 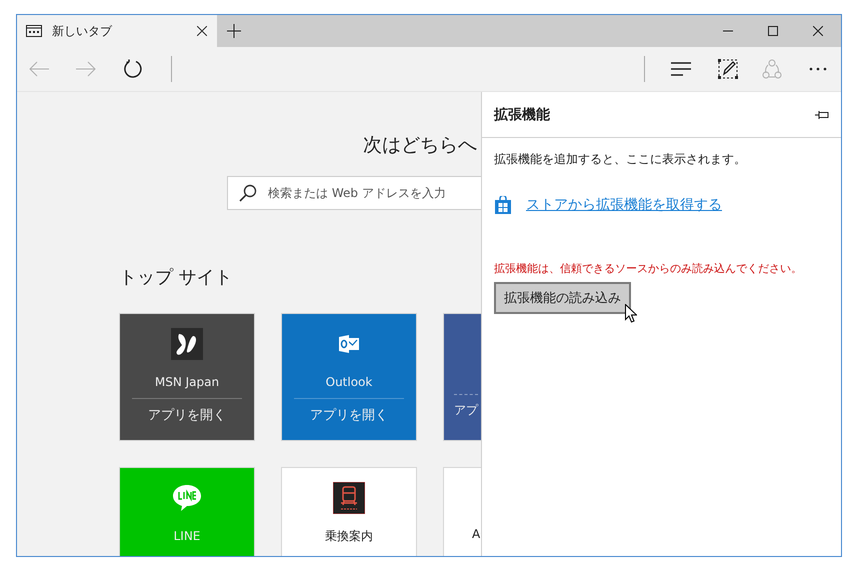 I want to click on warning-text: 拡張機能は、信頼できるソースからのみ読み込んでください。, so click(x=648, y=269).